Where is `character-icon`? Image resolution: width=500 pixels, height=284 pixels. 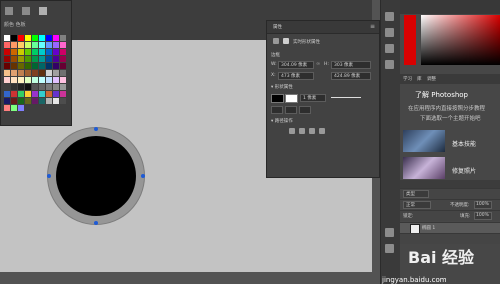 character-icon is located at coordinates (389, 48).